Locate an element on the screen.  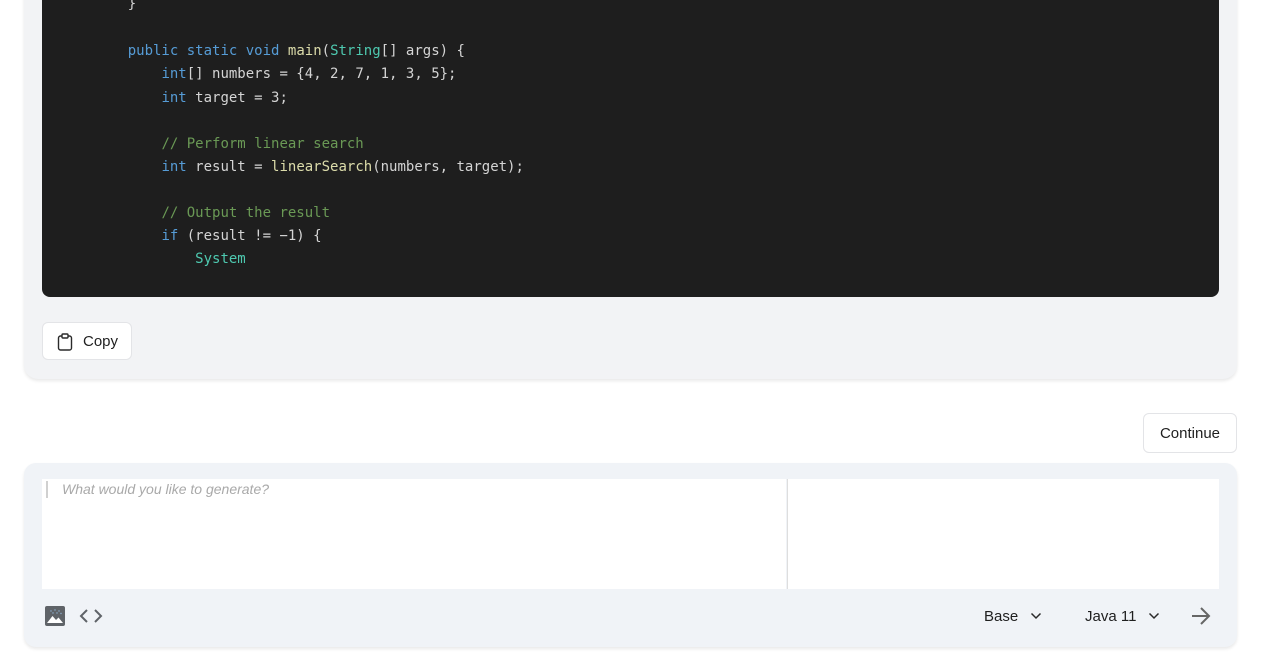
code-line: } is located at coordinates (115, 7).